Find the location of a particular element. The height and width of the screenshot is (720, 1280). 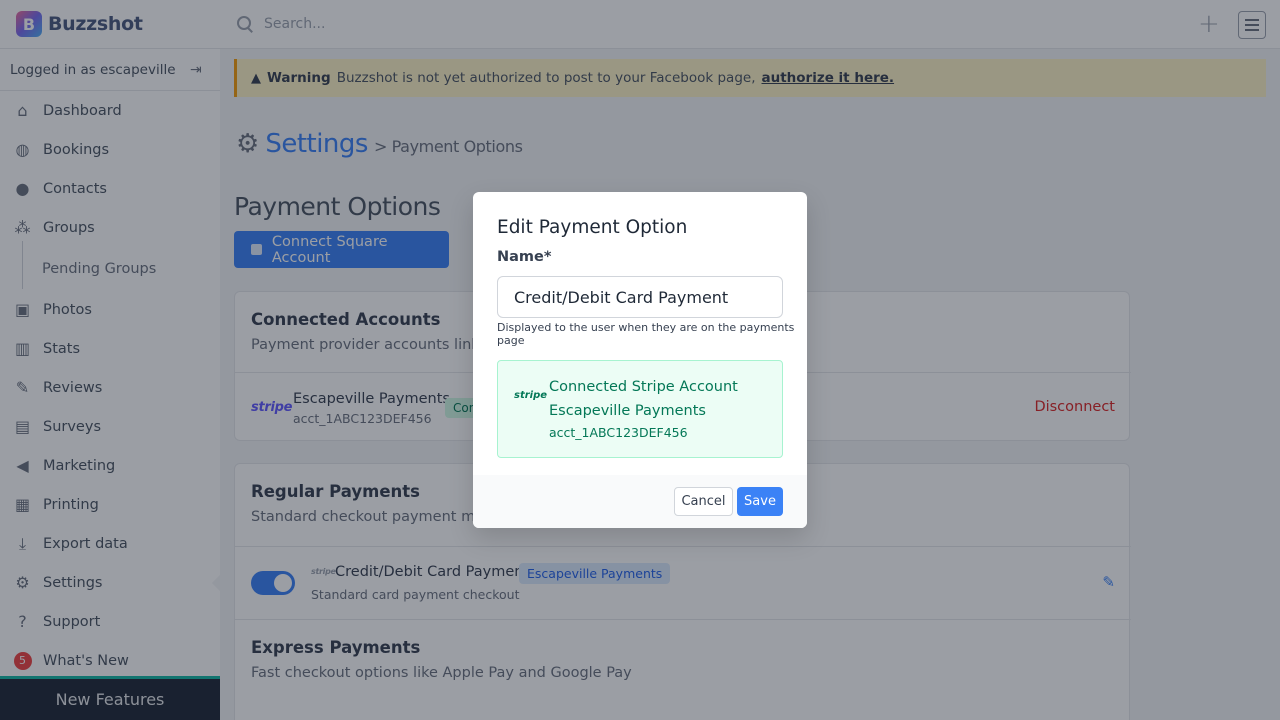

stripe-account-name: Escapeville Payments is located at coordinates (627, 411).